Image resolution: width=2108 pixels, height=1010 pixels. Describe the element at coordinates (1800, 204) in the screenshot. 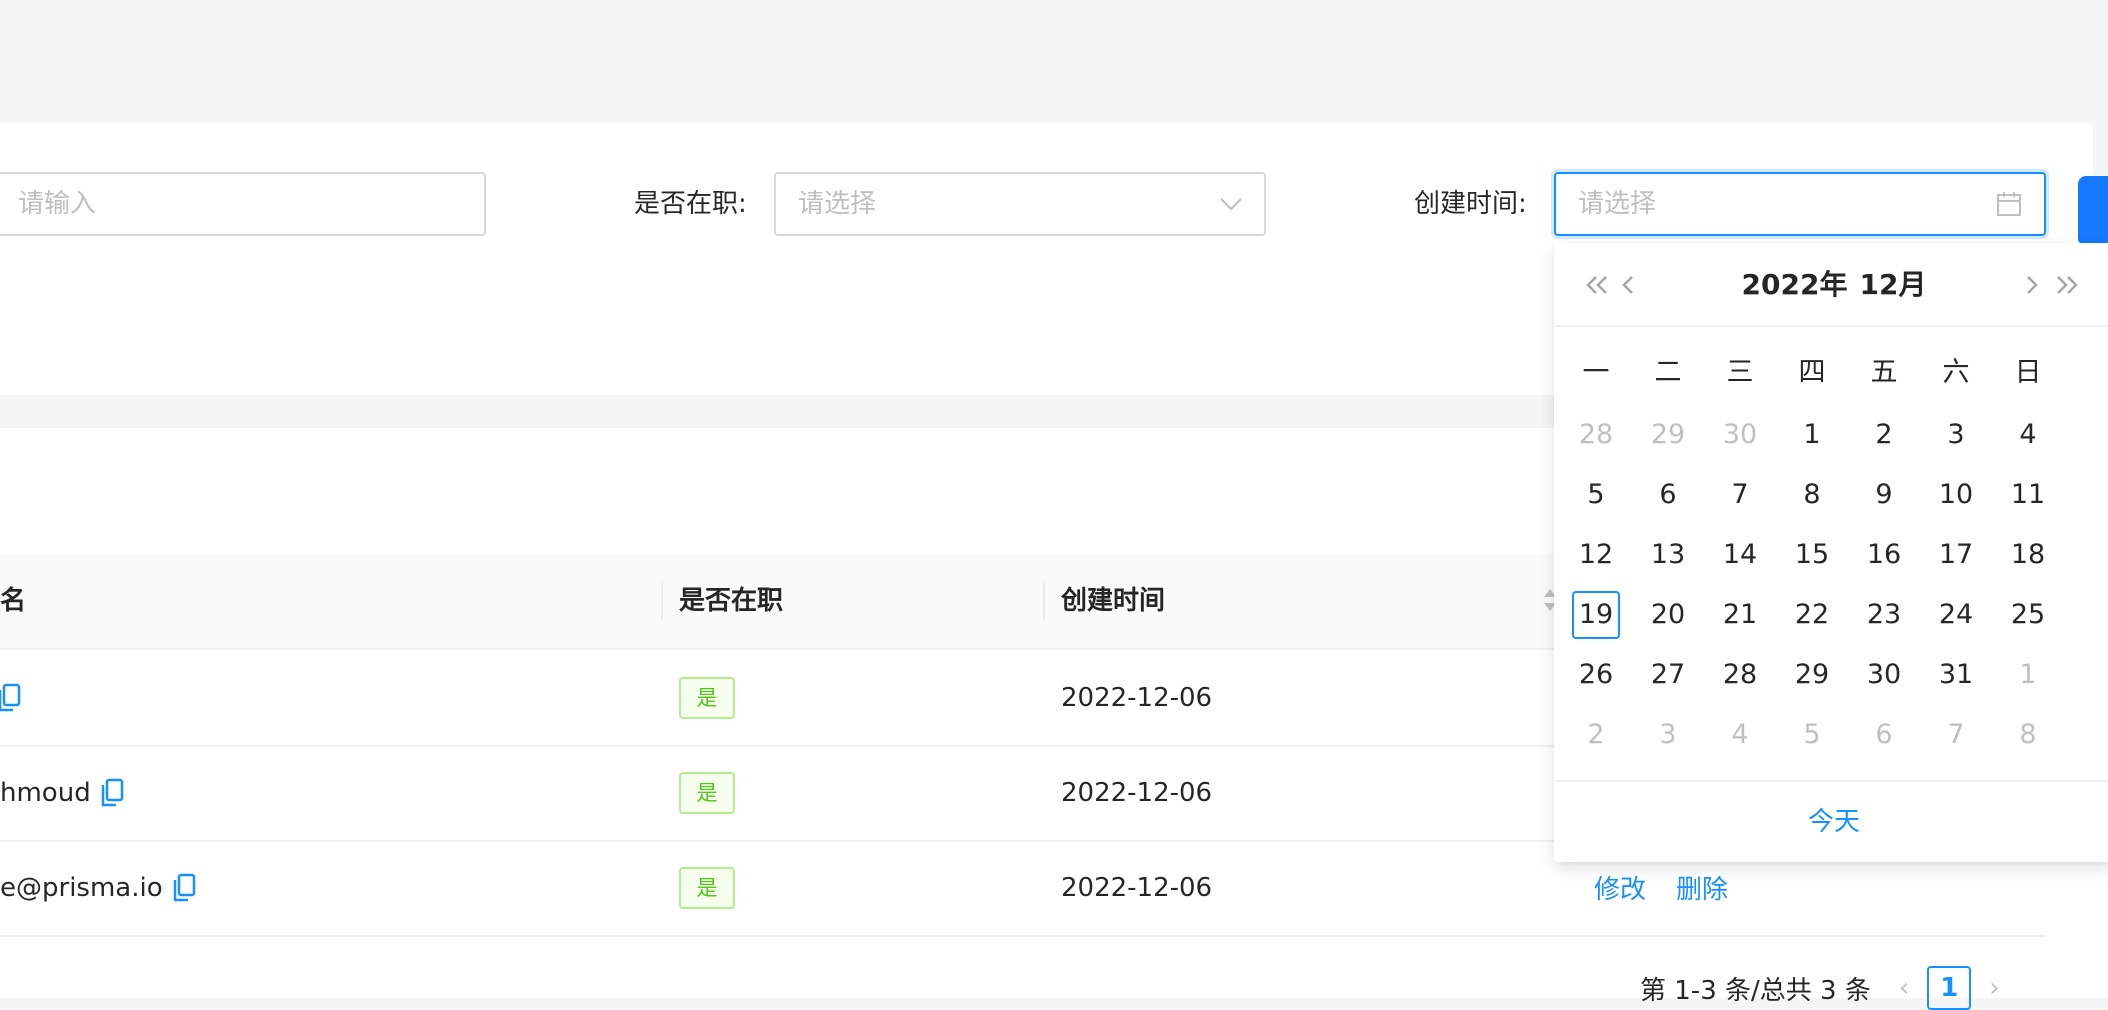

I see `created-time-date-input: 请选择` at that location.